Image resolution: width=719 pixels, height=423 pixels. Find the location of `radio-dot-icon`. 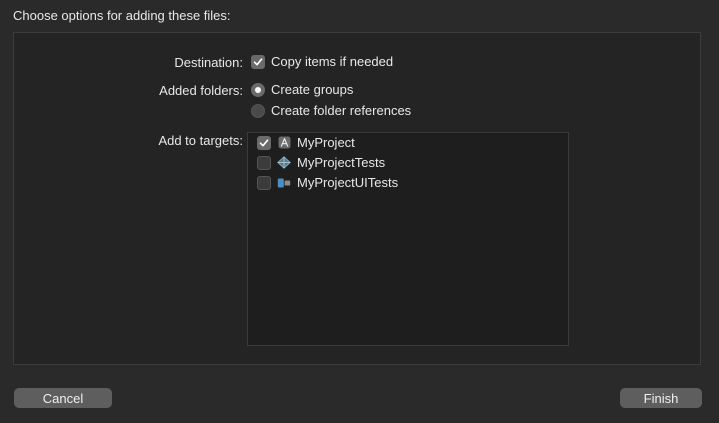

radio-dot-icon is located at coordinates (258, 89).